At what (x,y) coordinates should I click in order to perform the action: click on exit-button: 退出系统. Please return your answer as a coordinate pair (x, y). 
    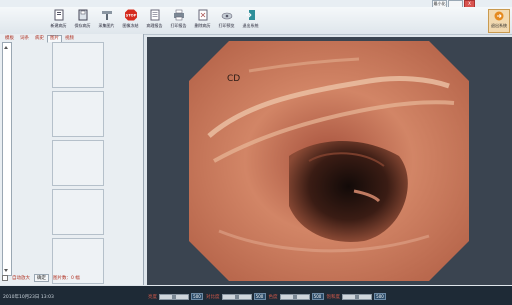
    Looking at the image, I should click on (499, 21).